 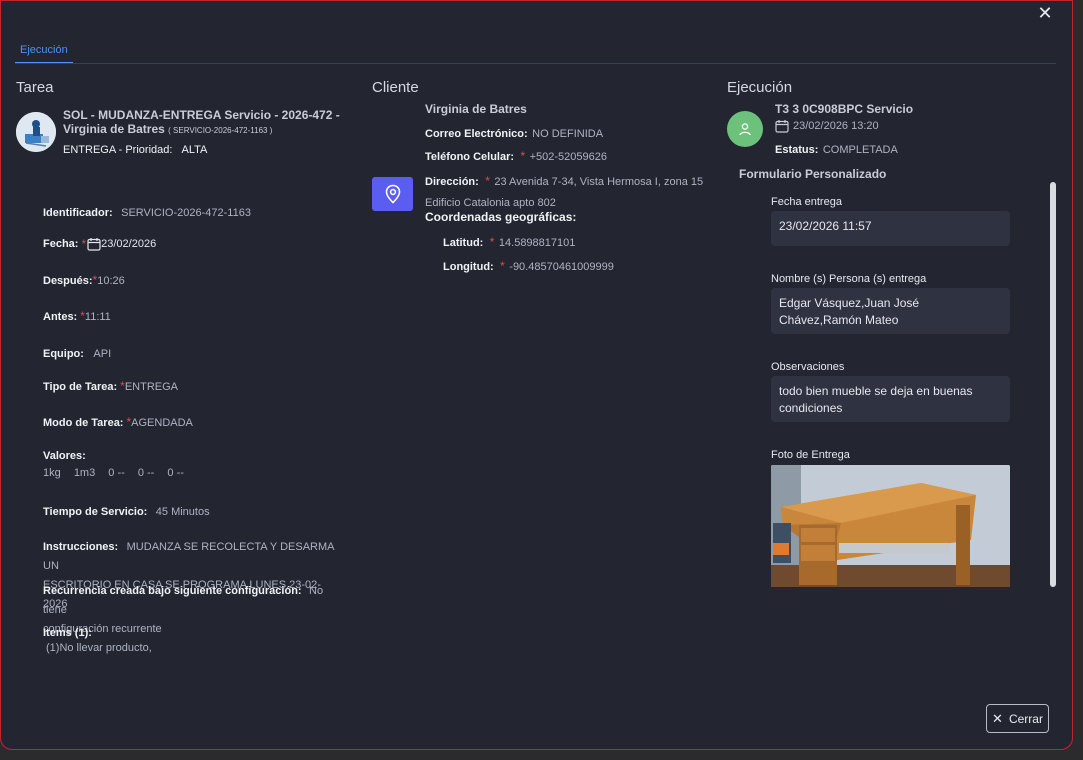 I want to click on map-pin-icon, so click(x=392, y=194).